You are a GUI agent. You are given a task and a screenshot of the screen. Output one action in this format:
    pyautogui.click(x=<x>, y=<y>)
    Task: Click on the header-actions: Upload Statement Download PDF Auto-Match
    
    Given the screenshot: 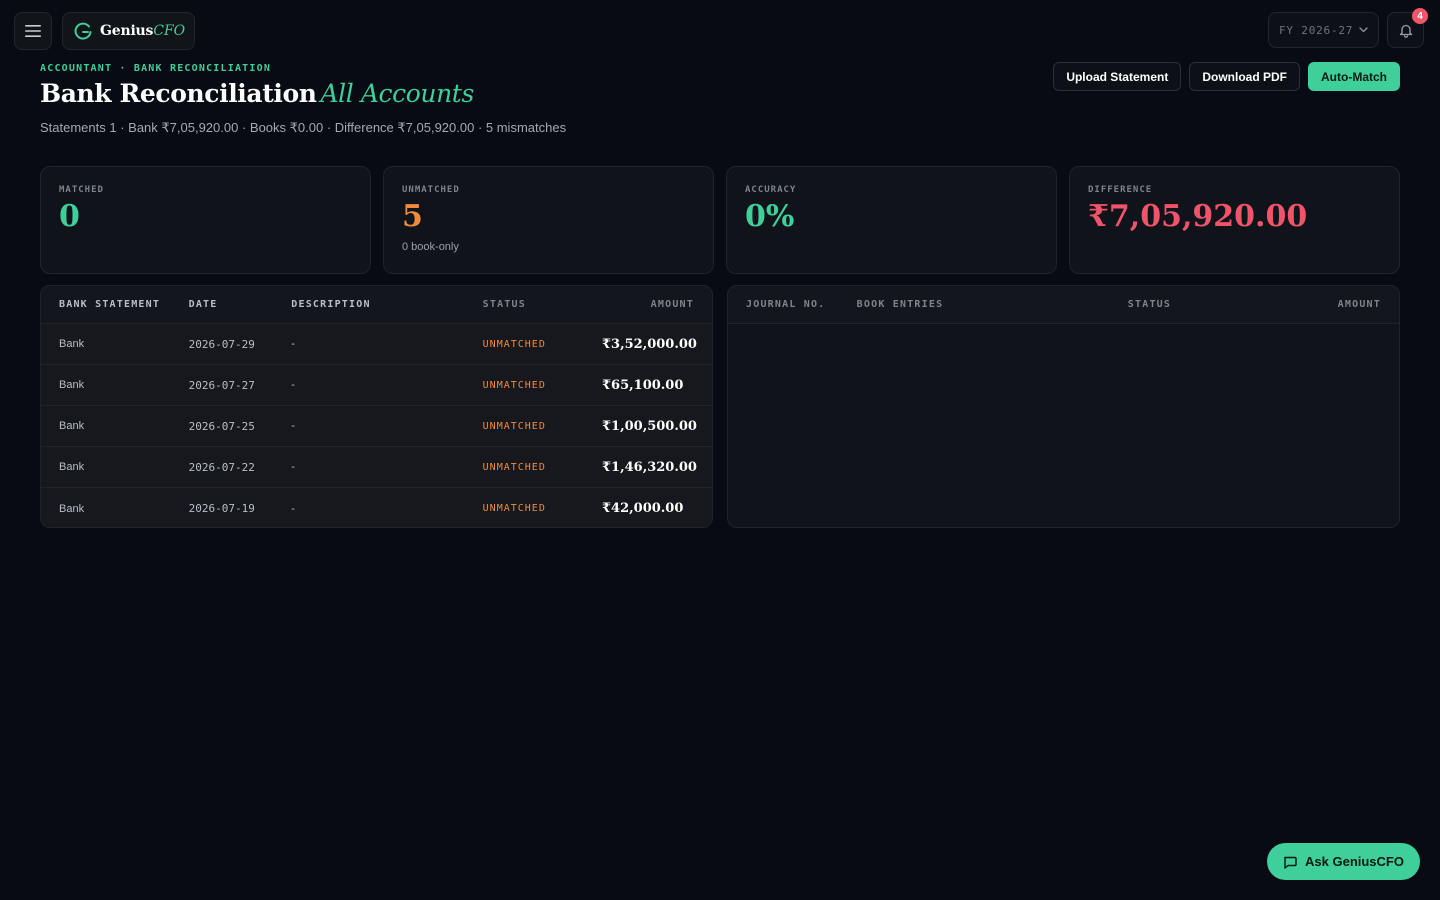 What is the action you would take?
    pyautogui.click(x=1226, y=76)
    